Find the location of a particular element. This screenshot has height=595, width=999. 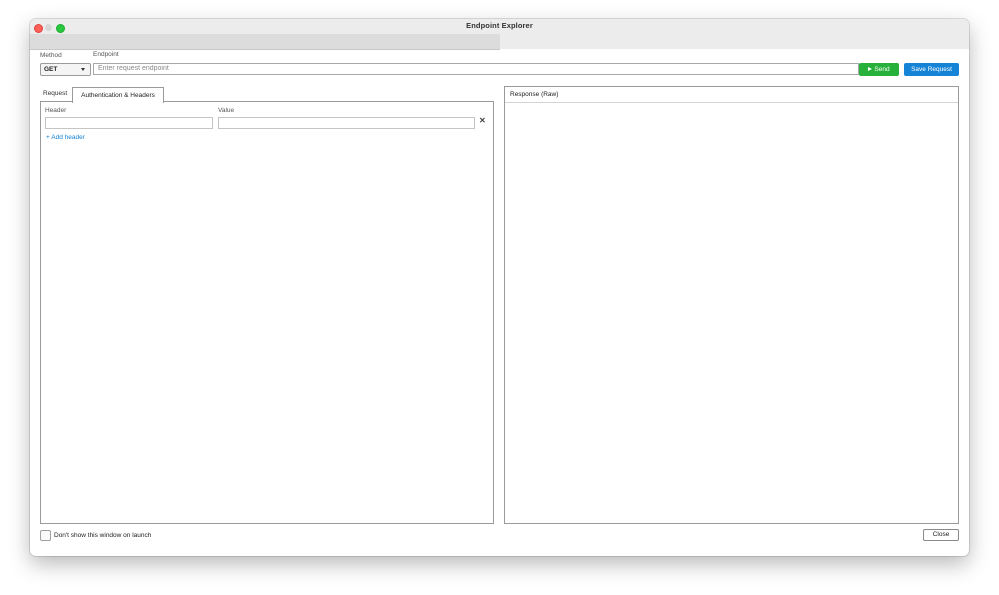

send-button-label: Send is located at coordinates (882, 69).